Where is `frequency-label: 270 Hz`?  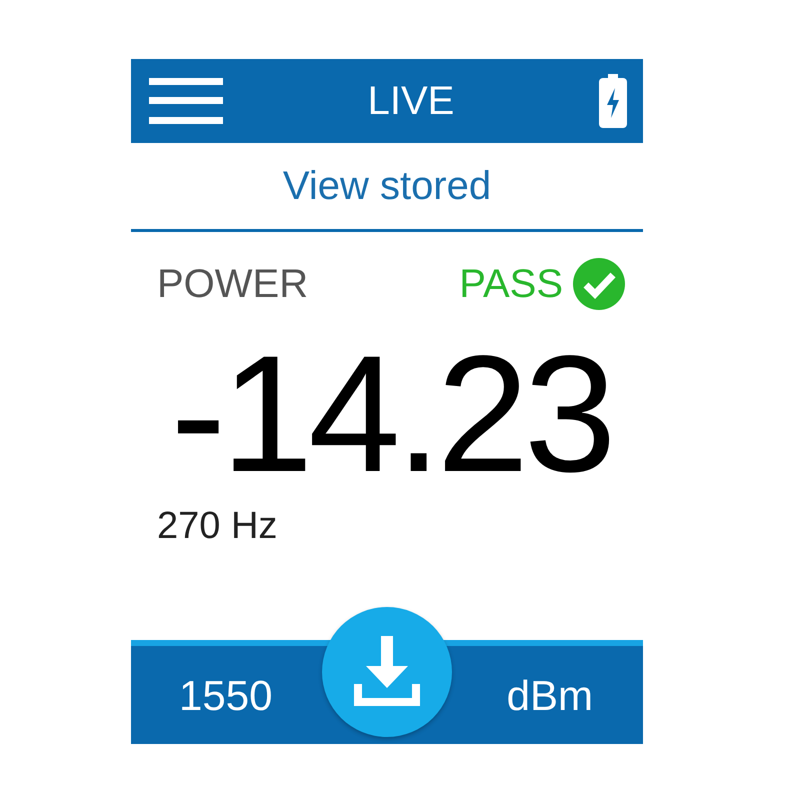
frequency-label: 270 Hz is located at coordinates (217, 526).